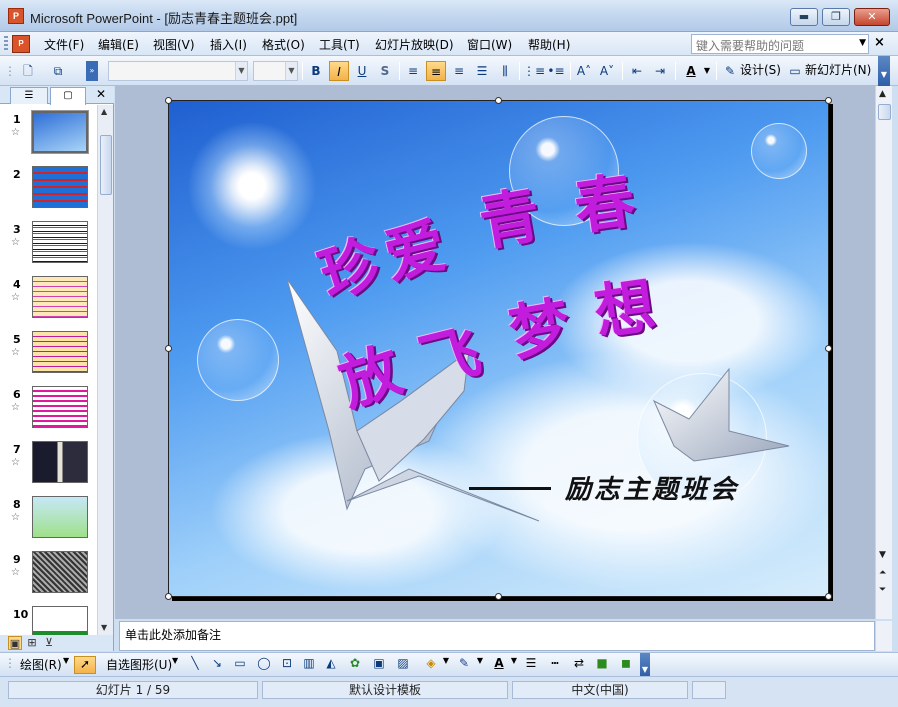  What do you see at coordinates (85, 665) in the screenshot?
I see `select-pointer-icon: ➚` at bounding box center [85, 665].